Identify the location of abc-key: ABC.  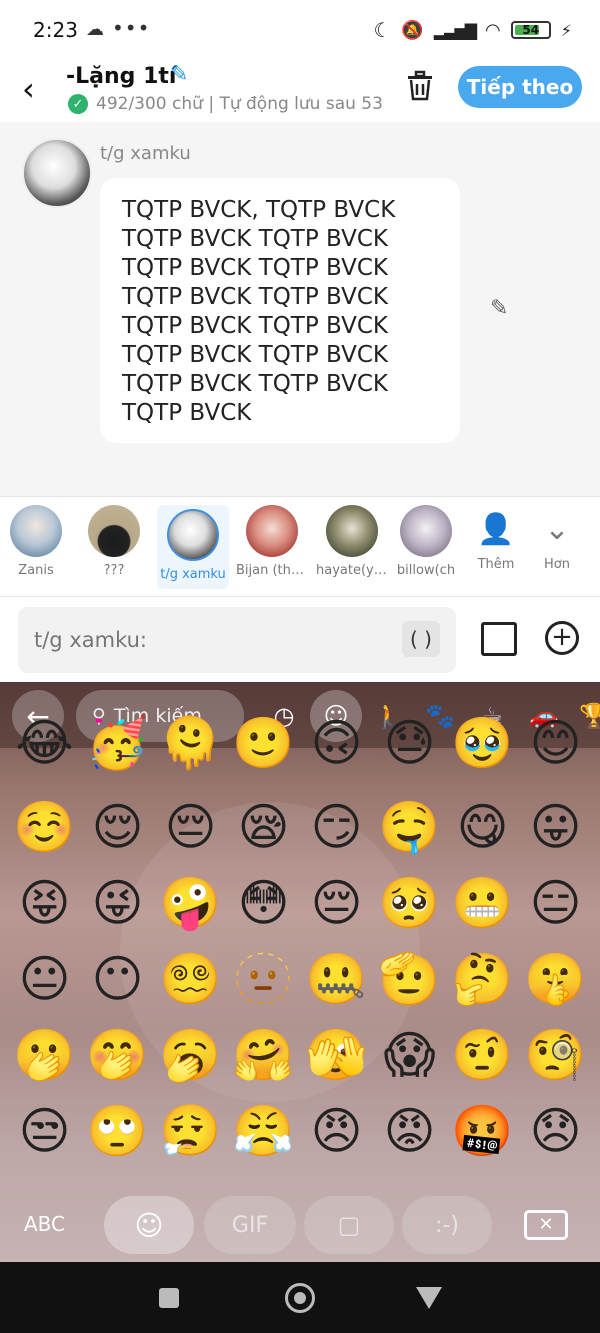
(44, 1224).